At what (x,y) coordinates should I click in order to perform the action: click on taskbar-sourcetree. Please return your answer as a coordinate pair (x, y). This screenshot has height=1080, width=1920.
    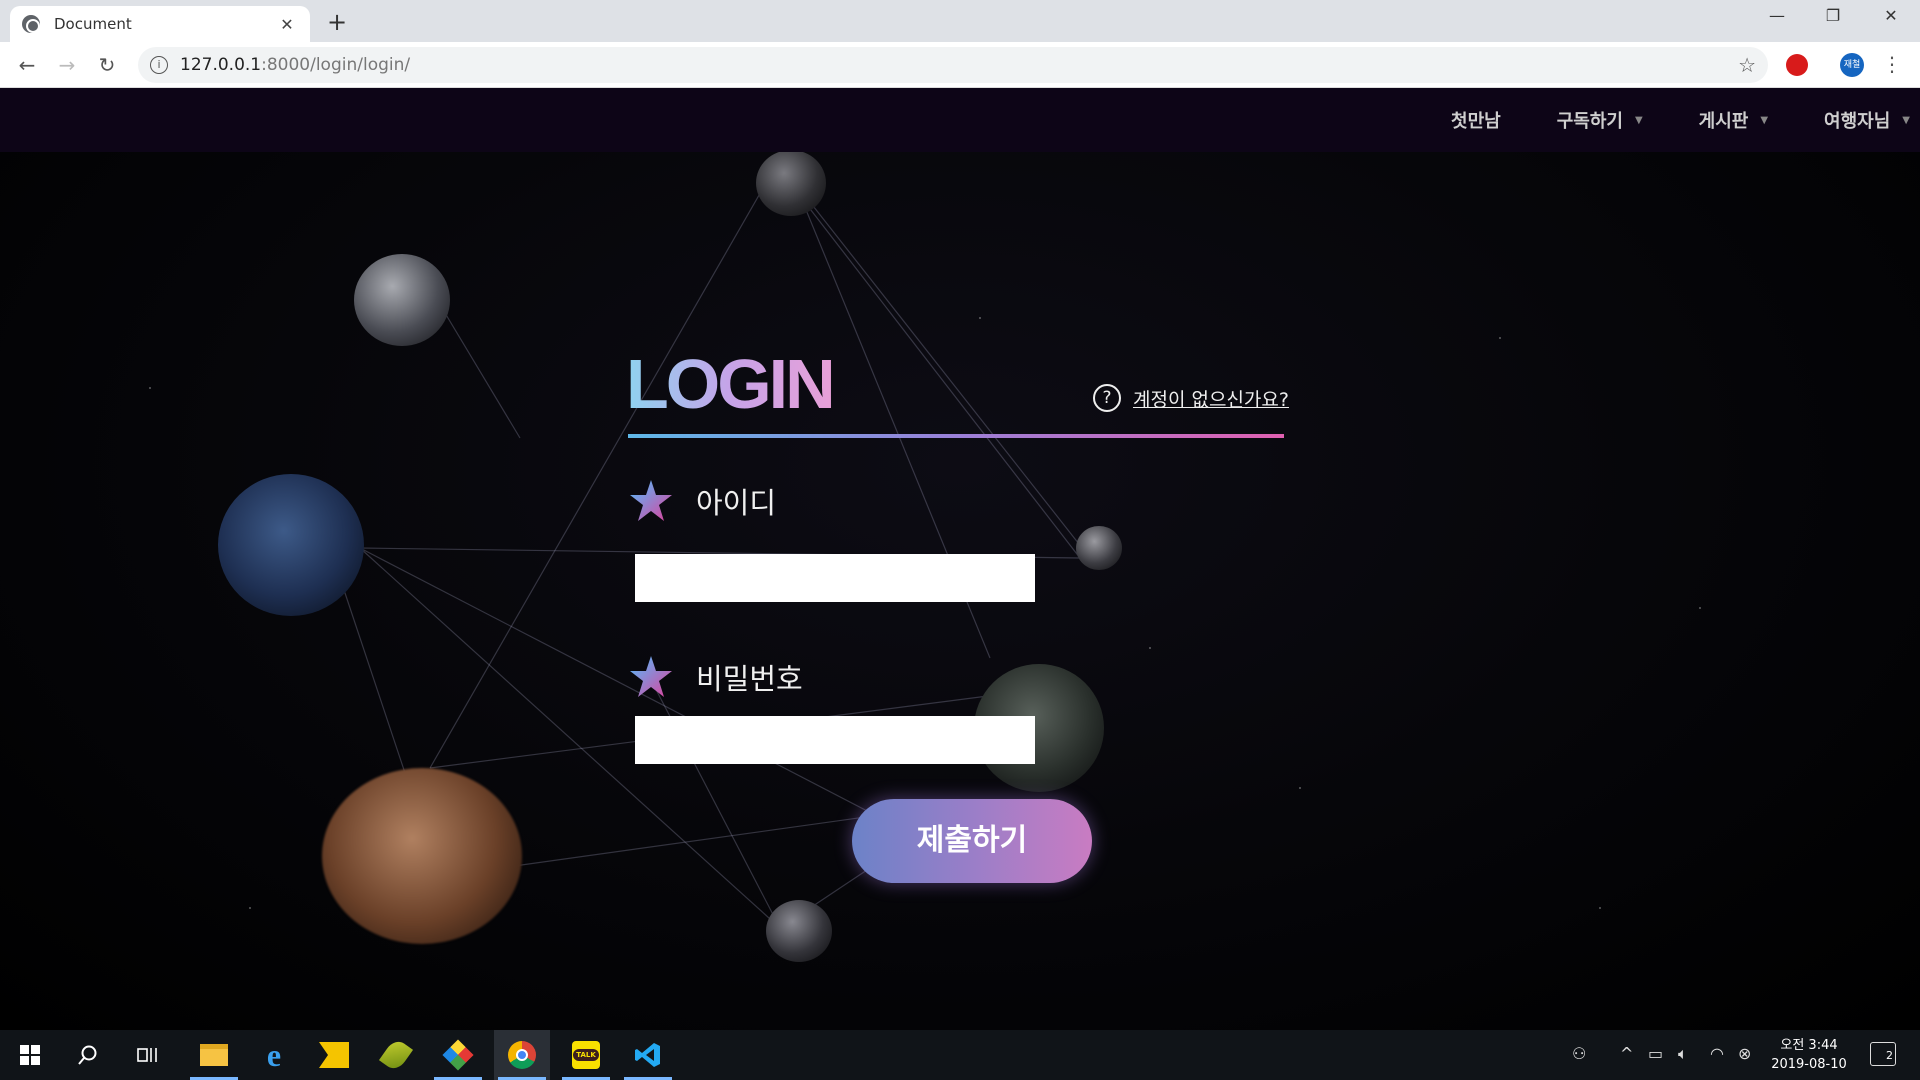
    Looking at the image, I should click on (458, 1055).